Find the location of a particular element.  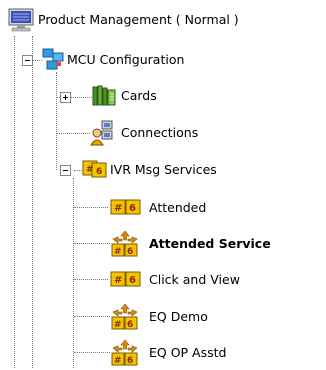

tree-node-cards: Cards is located at coordinates (163, 97).